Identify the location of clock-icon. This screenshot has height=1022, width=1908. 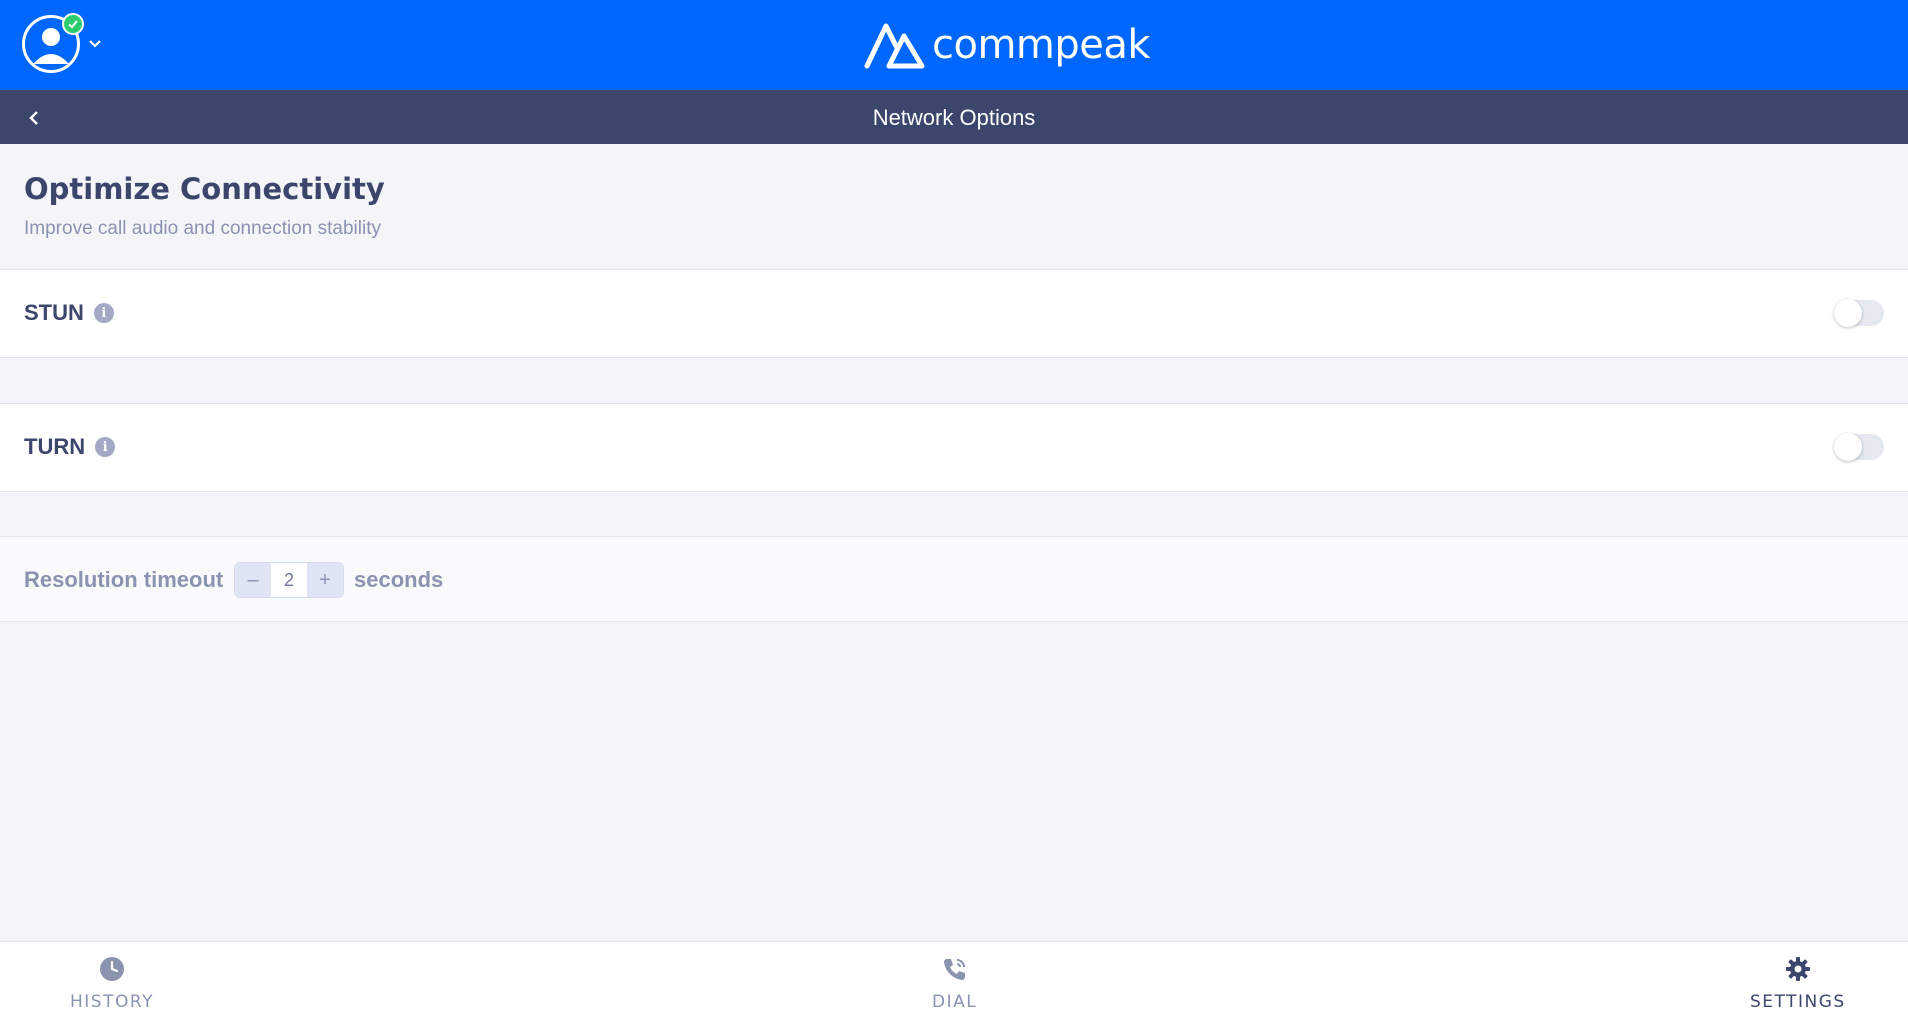
(111, 969).